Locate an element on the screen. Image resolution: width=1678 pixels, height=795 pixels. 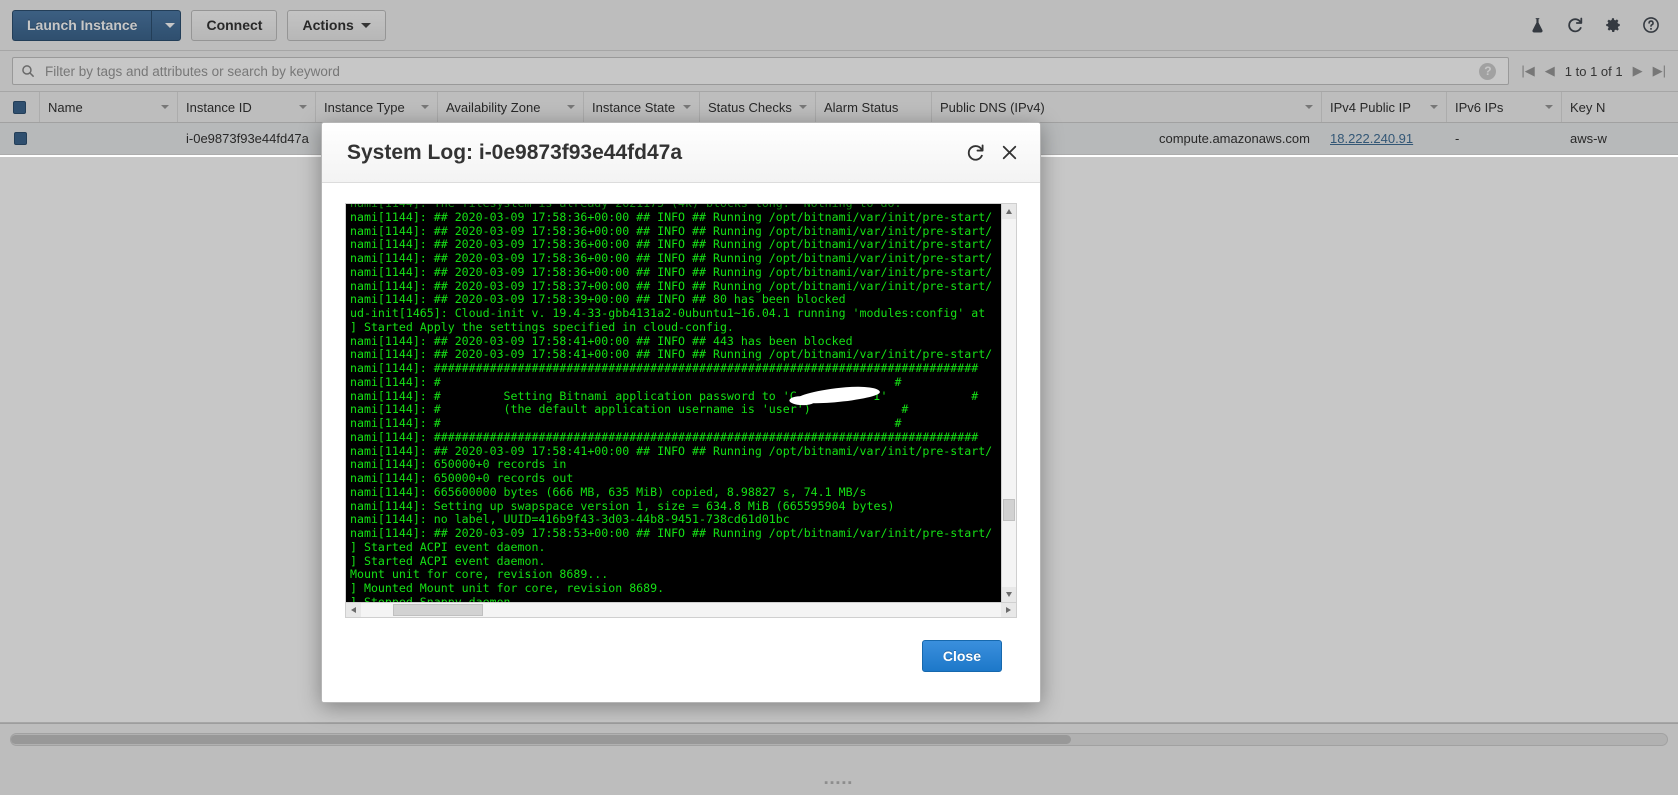
column-label: IPv6 IPs is located at coordinates (1479, 107).